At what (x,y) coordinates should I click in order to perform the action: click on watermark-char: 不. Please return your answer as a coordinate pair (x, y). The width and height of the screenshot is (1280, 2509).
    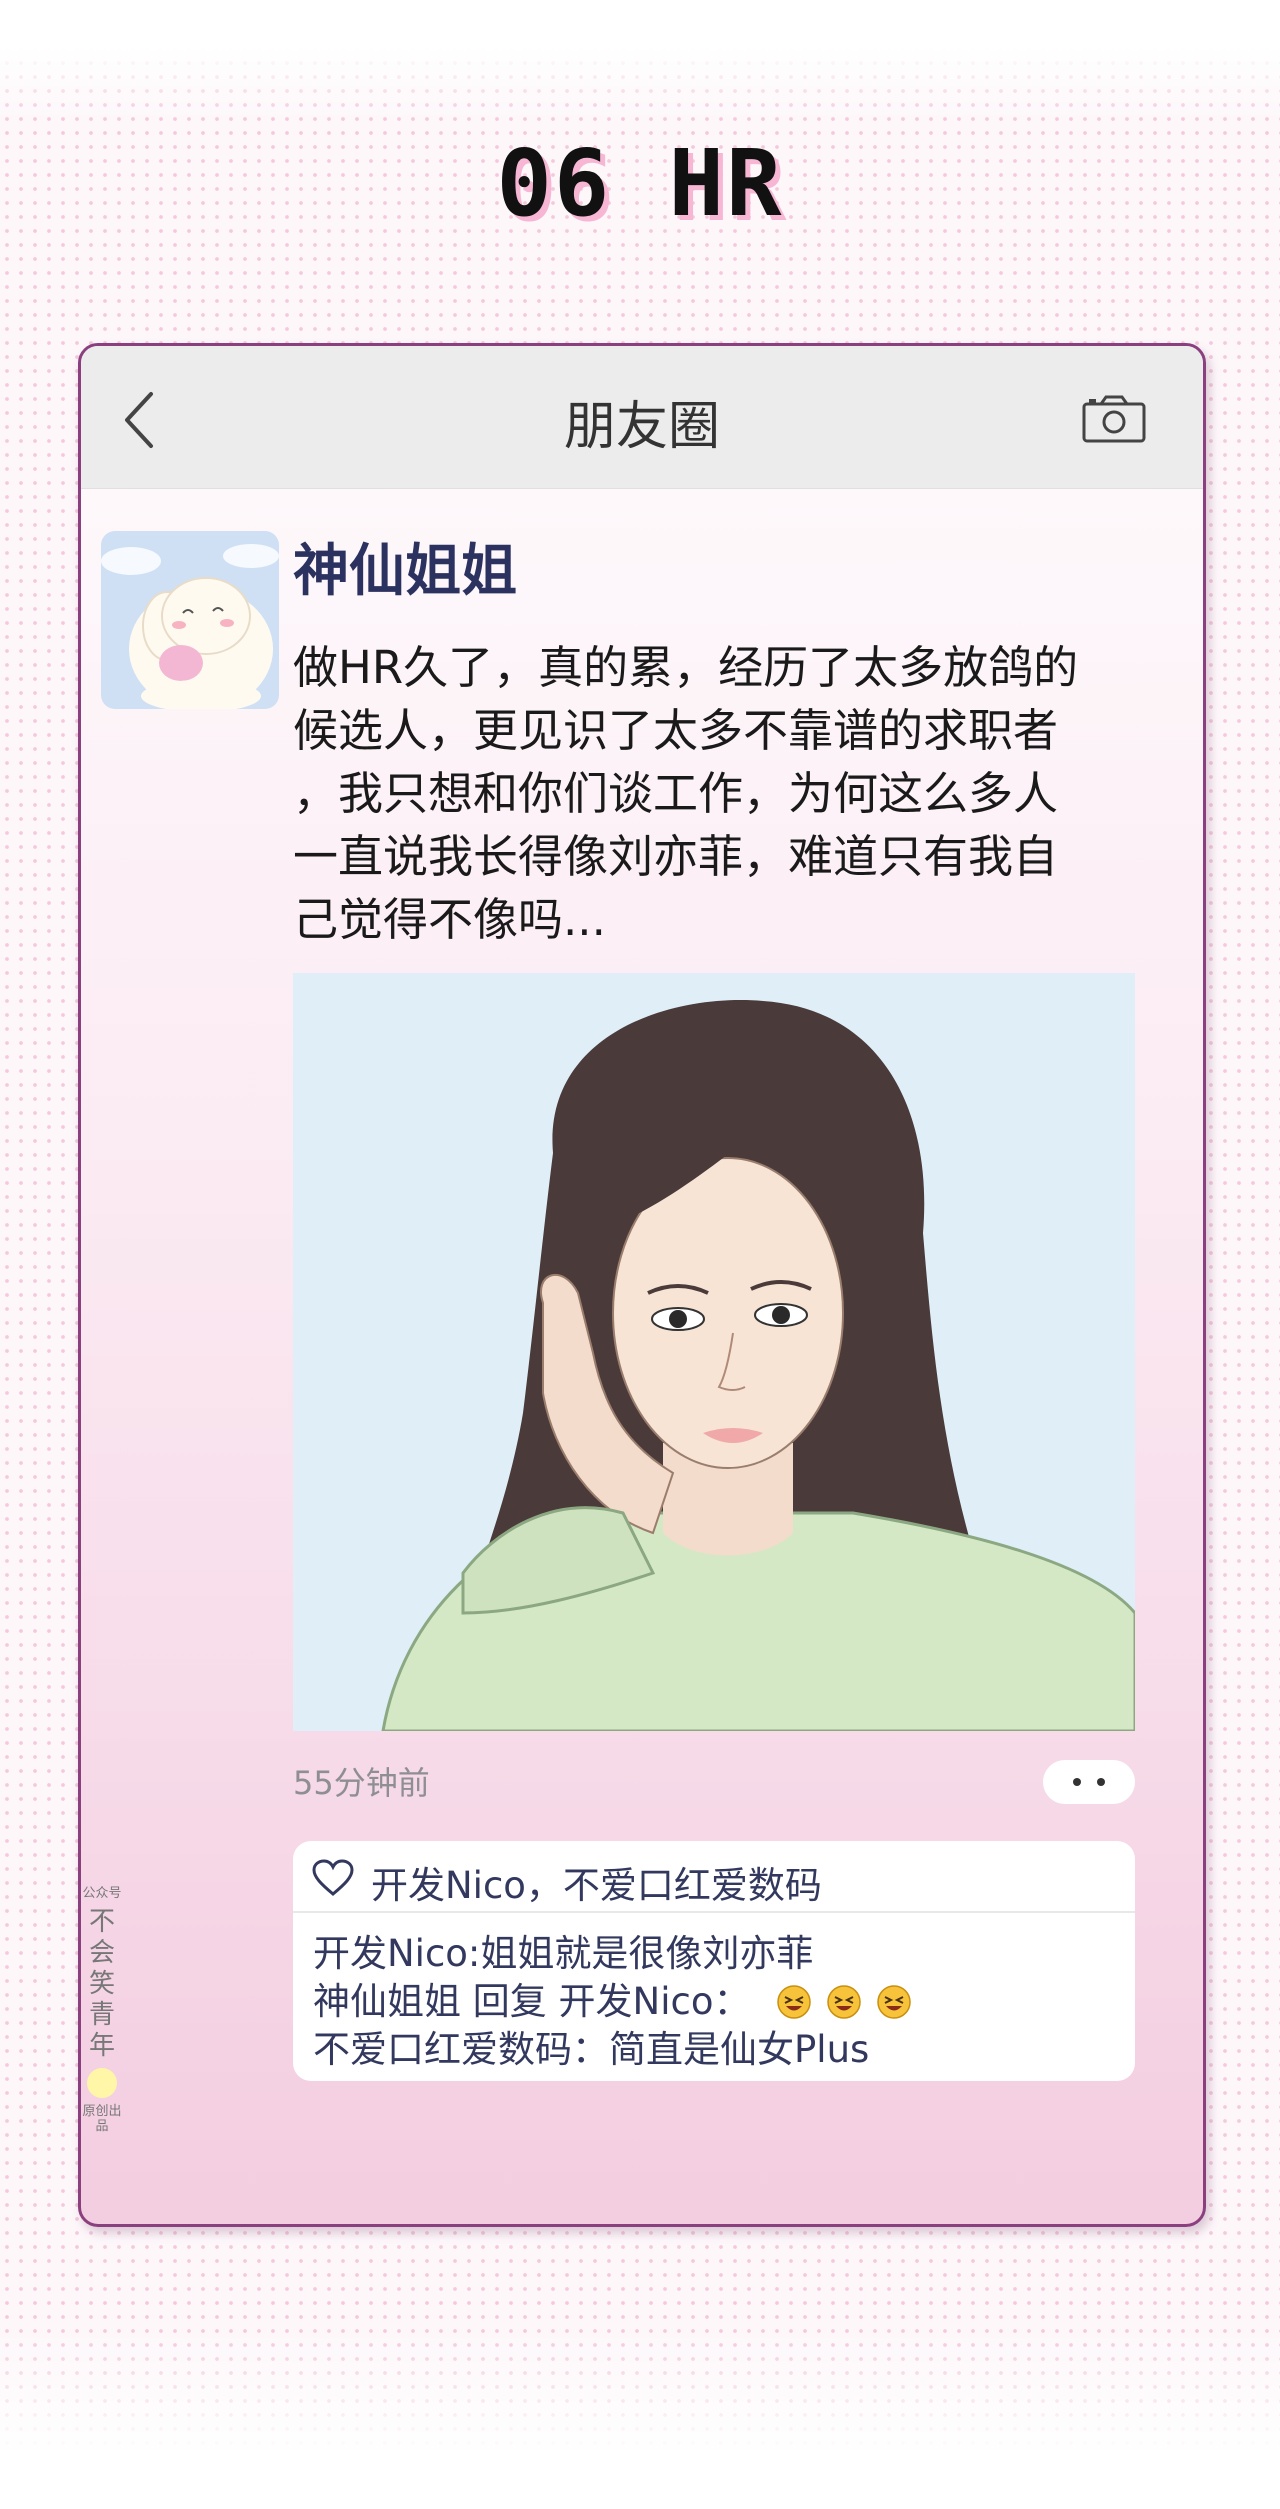
    Looking at the image, I should click on (101, 1922).